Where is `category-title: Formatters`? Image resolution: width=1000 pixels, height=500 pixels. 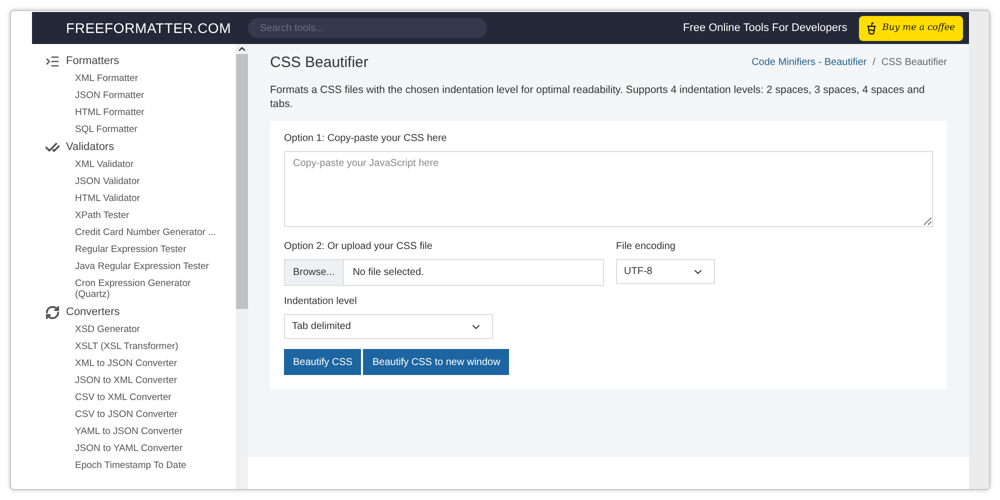
category-title: Formatters is located at coordinates (93, 61).